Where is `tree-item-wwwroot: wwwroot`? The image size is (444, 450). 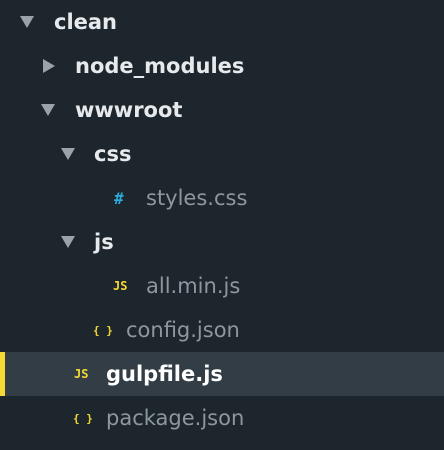 tree-item-wwwroot: wwwroot is located at coordinates (222, 110).